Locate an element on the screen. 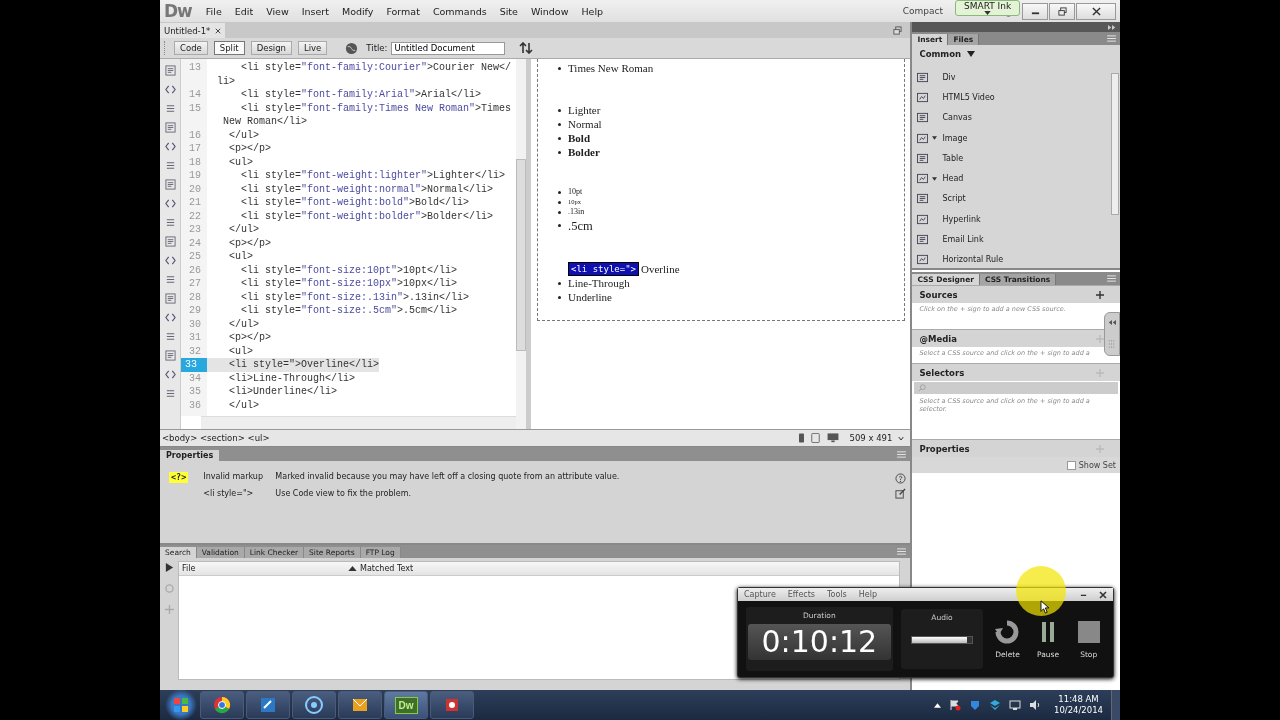  menu-item: Site is located at coordinates (508, 11).